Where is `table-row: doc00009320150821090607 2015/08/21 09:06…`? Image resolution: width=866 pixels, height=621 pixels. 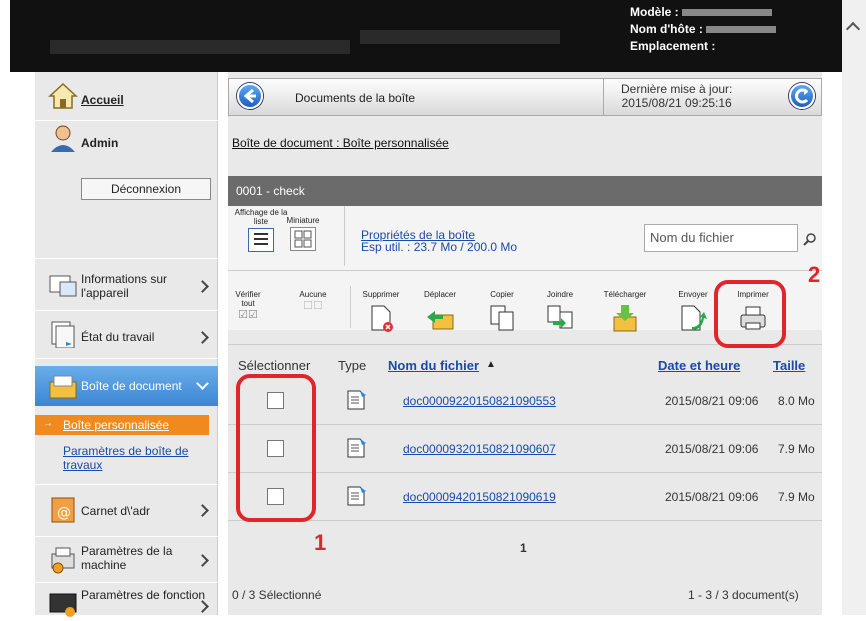 table-row: doc00009320150821090607 2015/08/21 09:06… is located at coordinates (525, 449).